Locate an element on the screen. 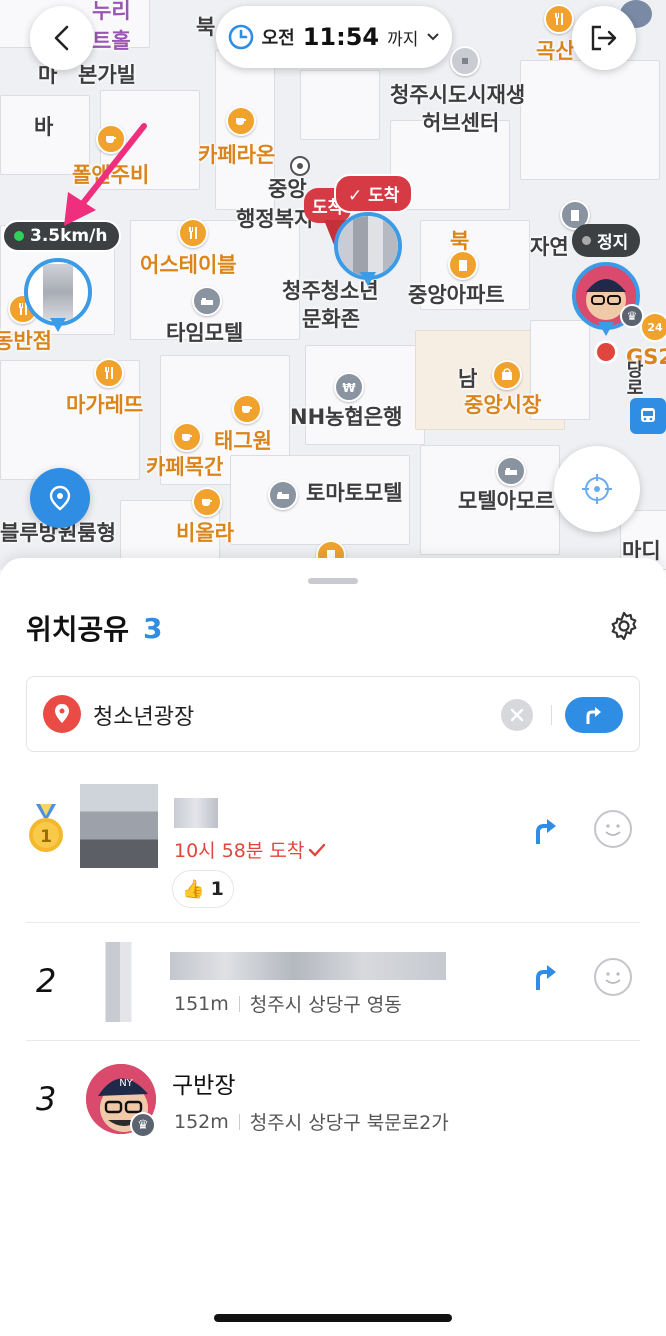 The image size is (666, 1336). bank-pin-icon: ₩ is located at coordinates (349, 387).